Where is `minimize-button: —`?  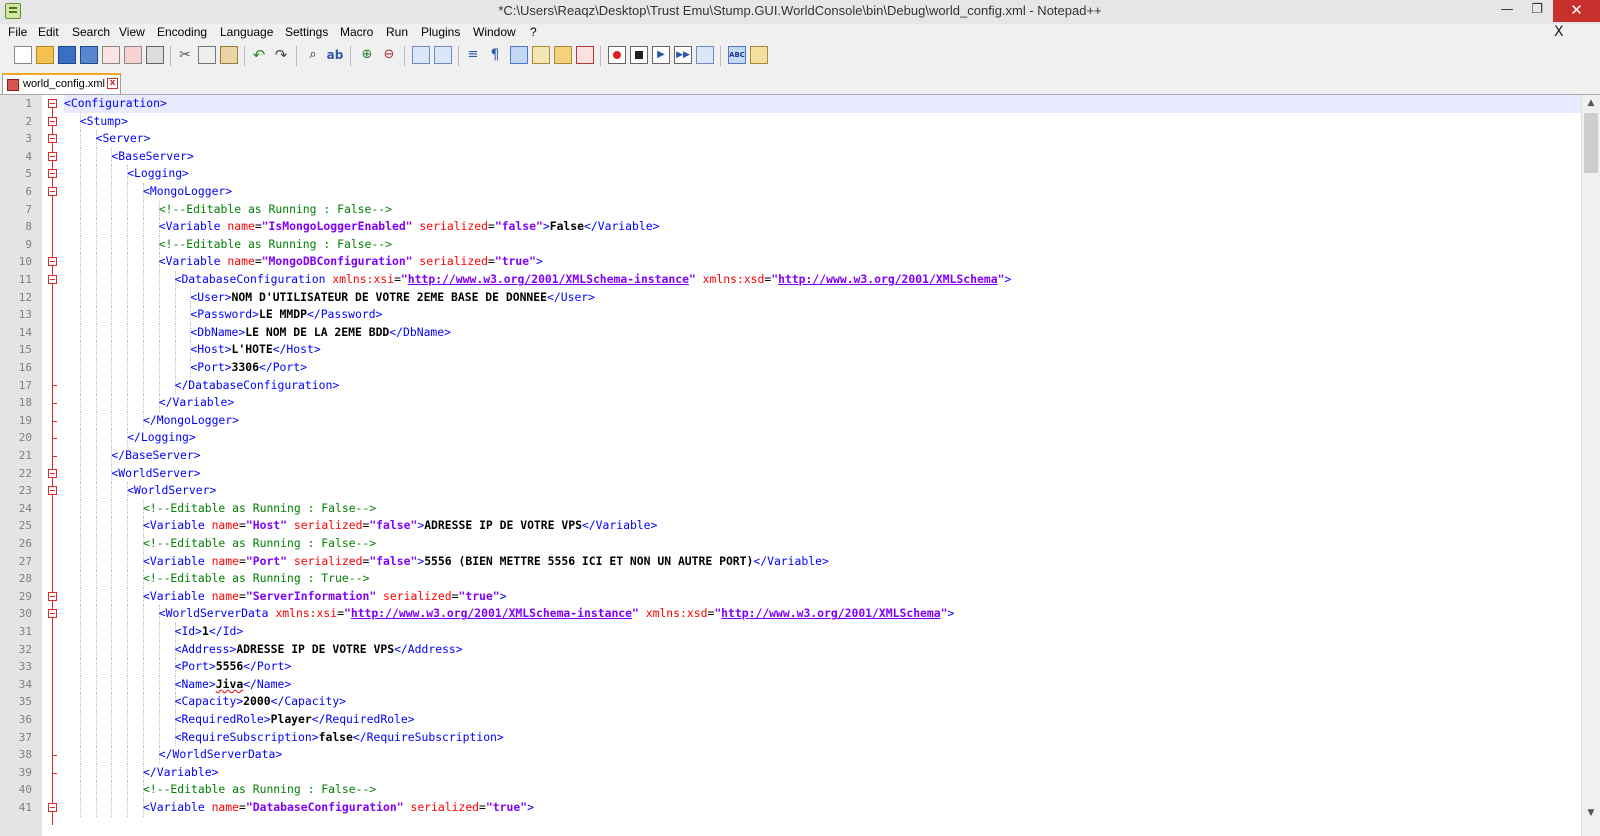
minimize-button: — is located at coordinates (1507, 11).